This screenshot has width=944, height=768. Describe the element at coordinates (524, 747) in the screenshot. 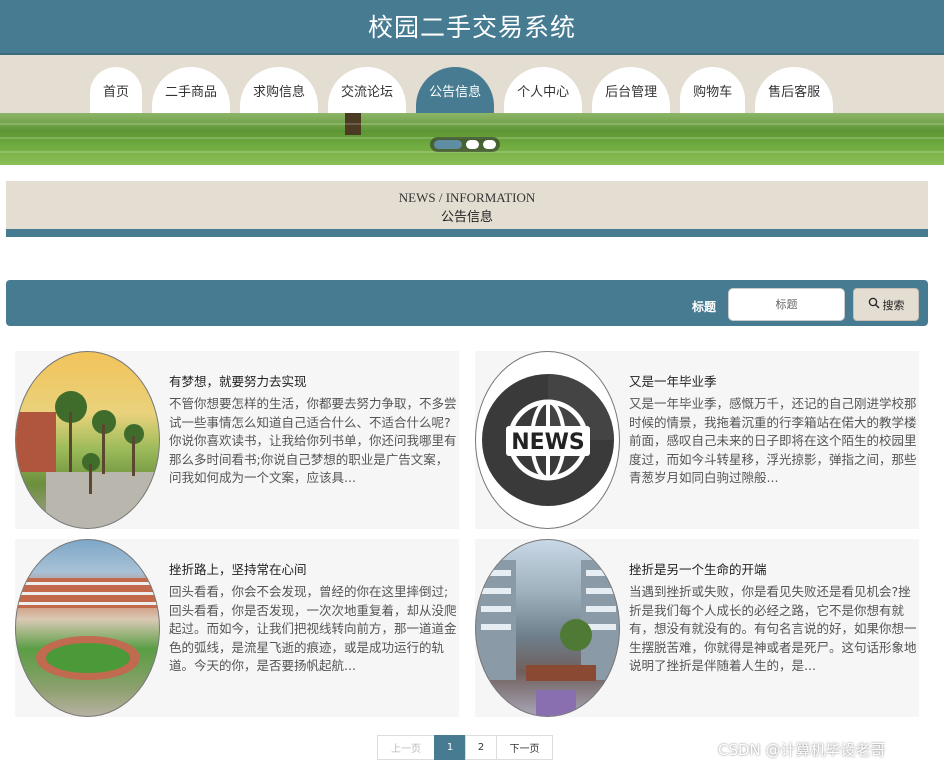

I see `next-page-button: 下一页` at that location.